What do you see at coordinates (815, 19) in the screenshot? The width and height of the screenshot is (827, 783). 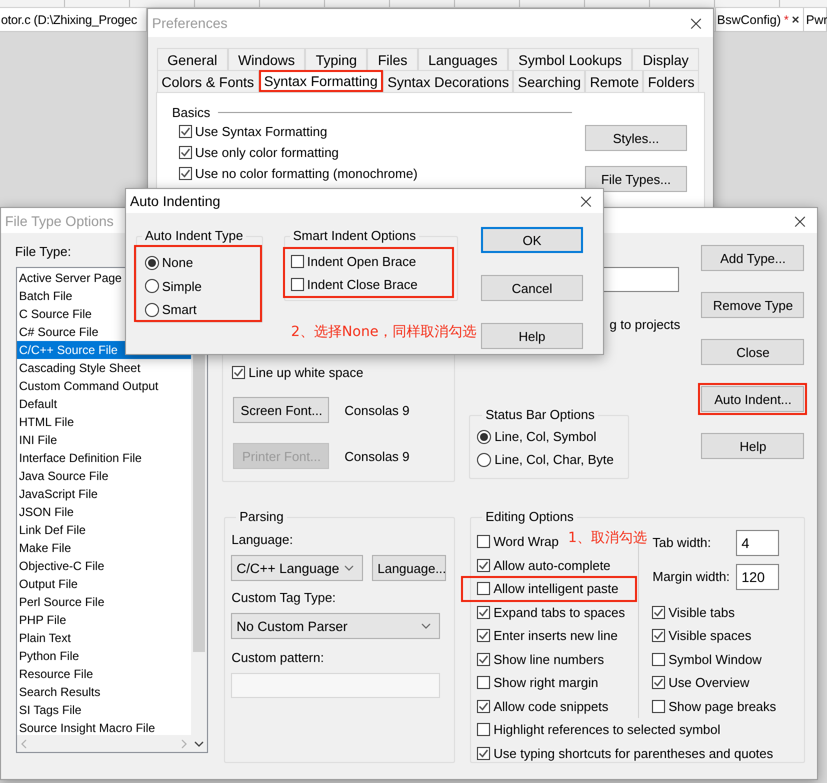 I see `editor-tab: Pwr` at bounding box center [815, 19].